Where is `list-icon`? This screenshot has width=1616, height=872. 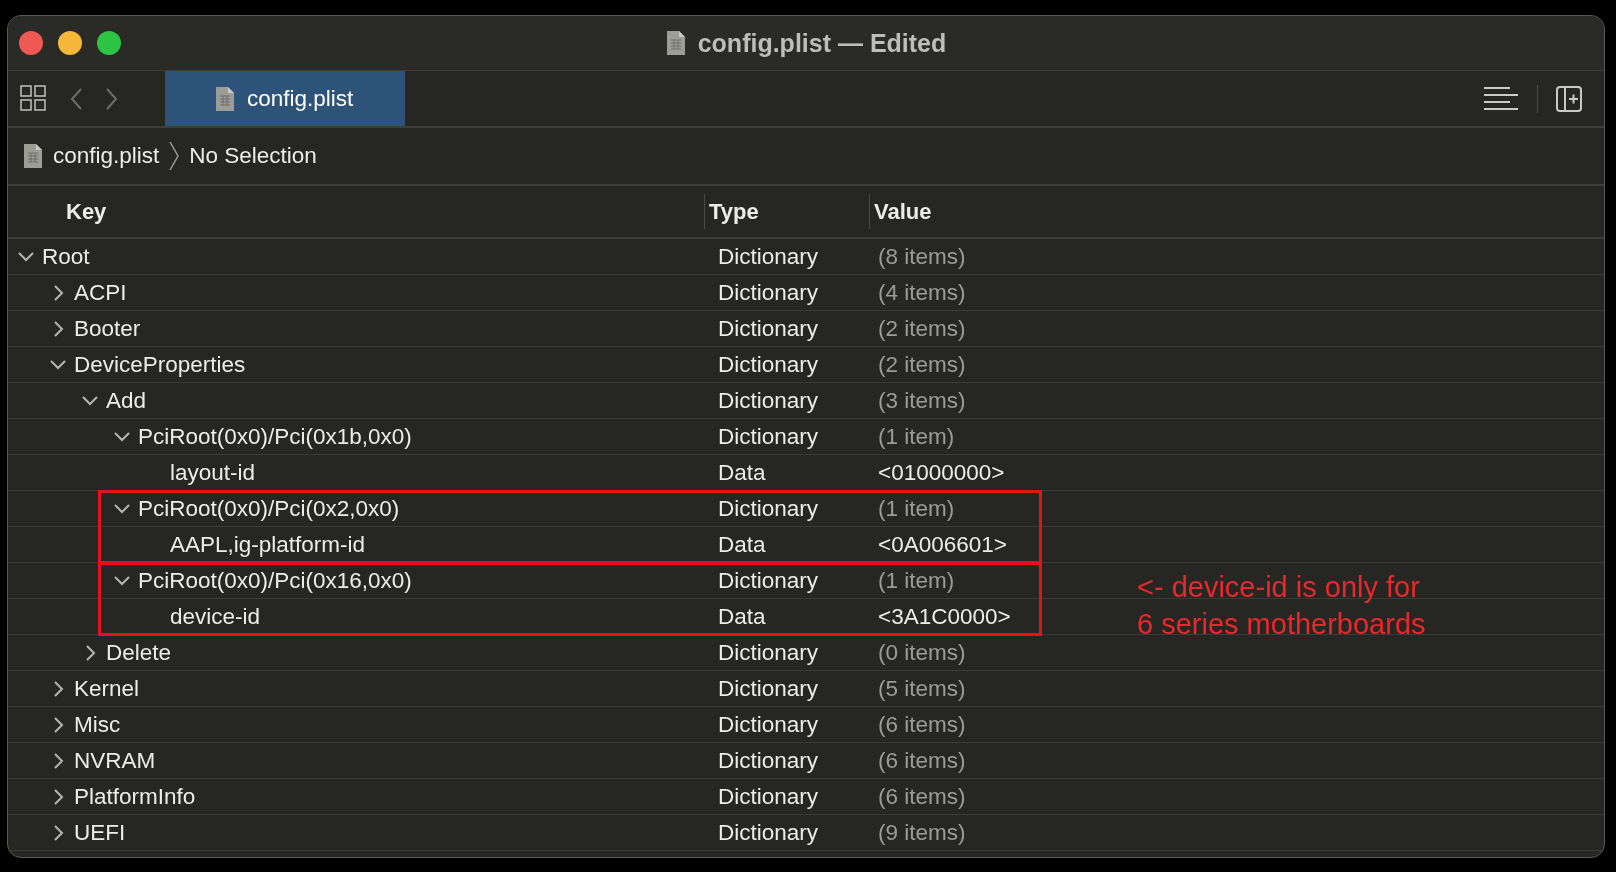 list-icon is located at coordinates (1501, 98).